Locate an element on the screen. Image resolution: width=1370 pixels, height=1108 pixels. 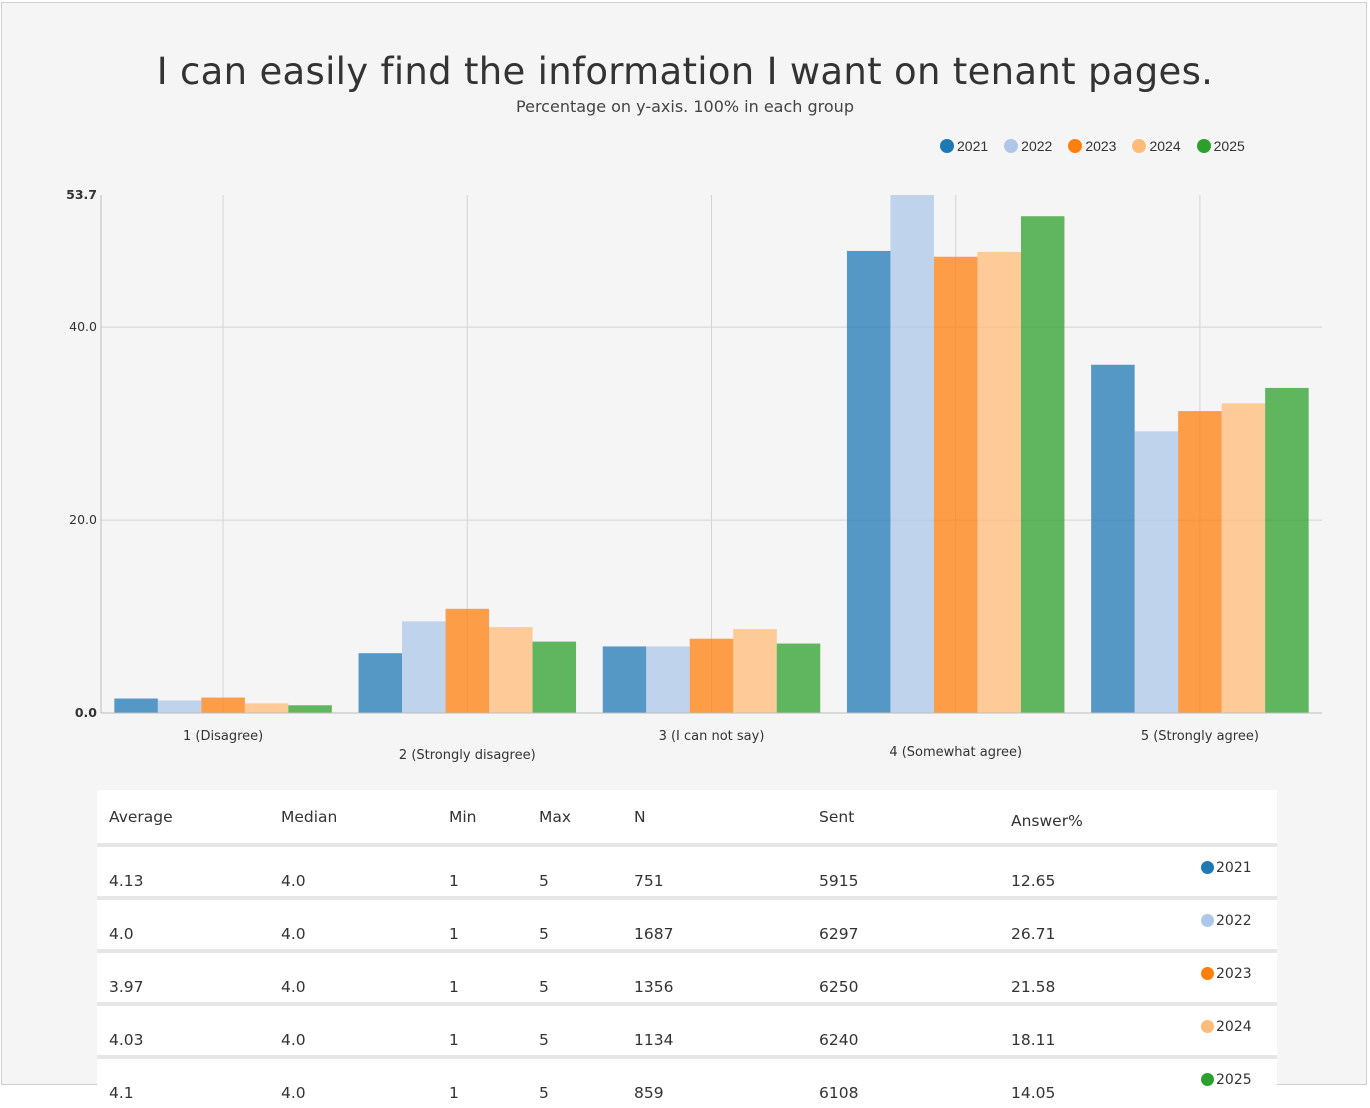
x-tick-label: 4 (Somewhat agree) is located at coordinates (955, 752).